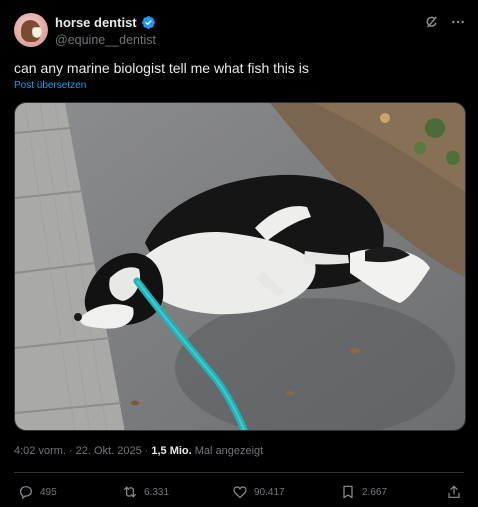  Describe the element at coordinates (26, 493) in the screenshot. I see `reply-icon` at that location.